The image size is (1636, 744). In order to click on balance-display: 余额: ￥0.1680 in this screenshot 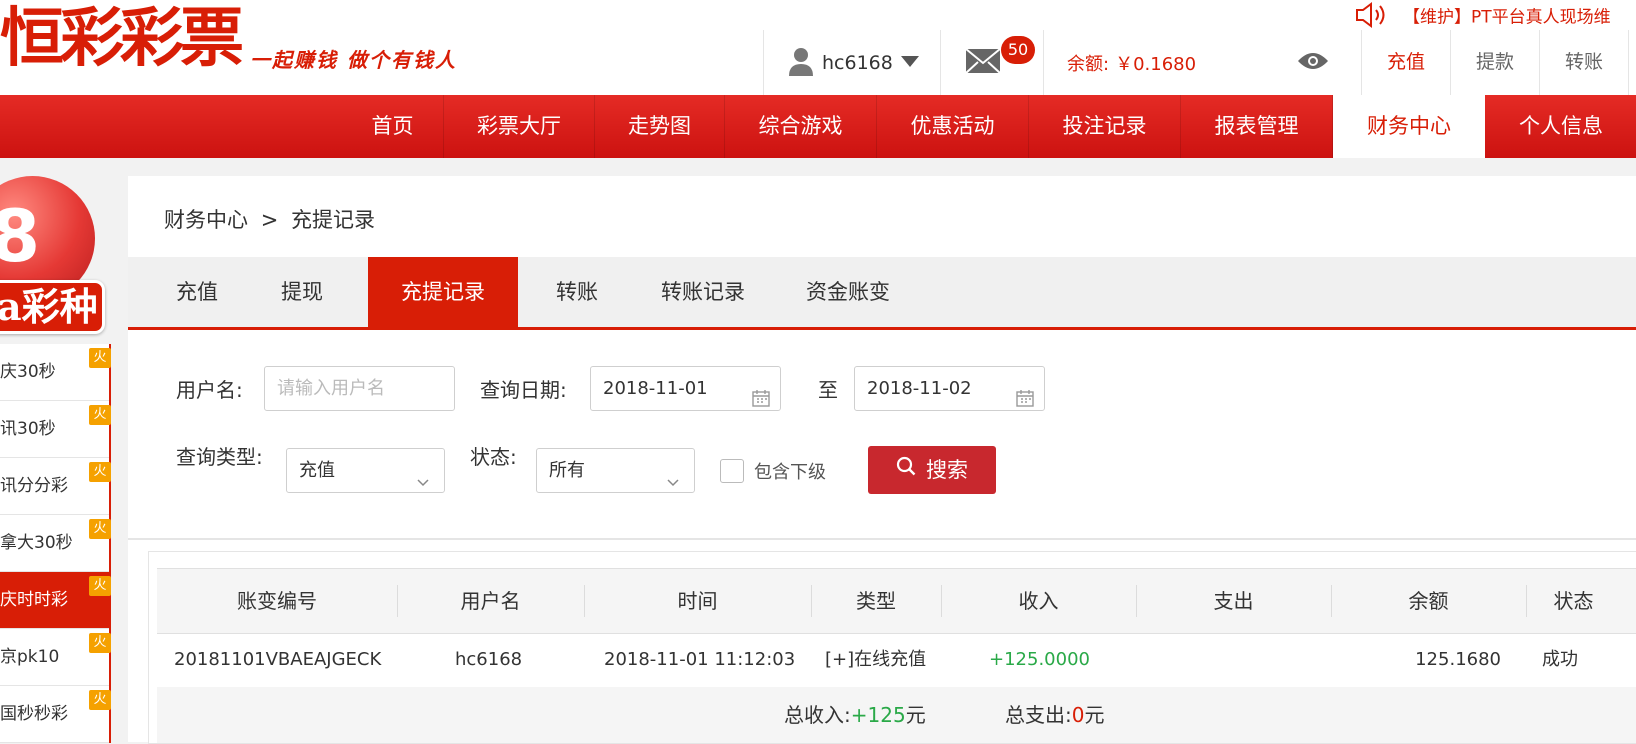, I will do `click(1131, 62)`.